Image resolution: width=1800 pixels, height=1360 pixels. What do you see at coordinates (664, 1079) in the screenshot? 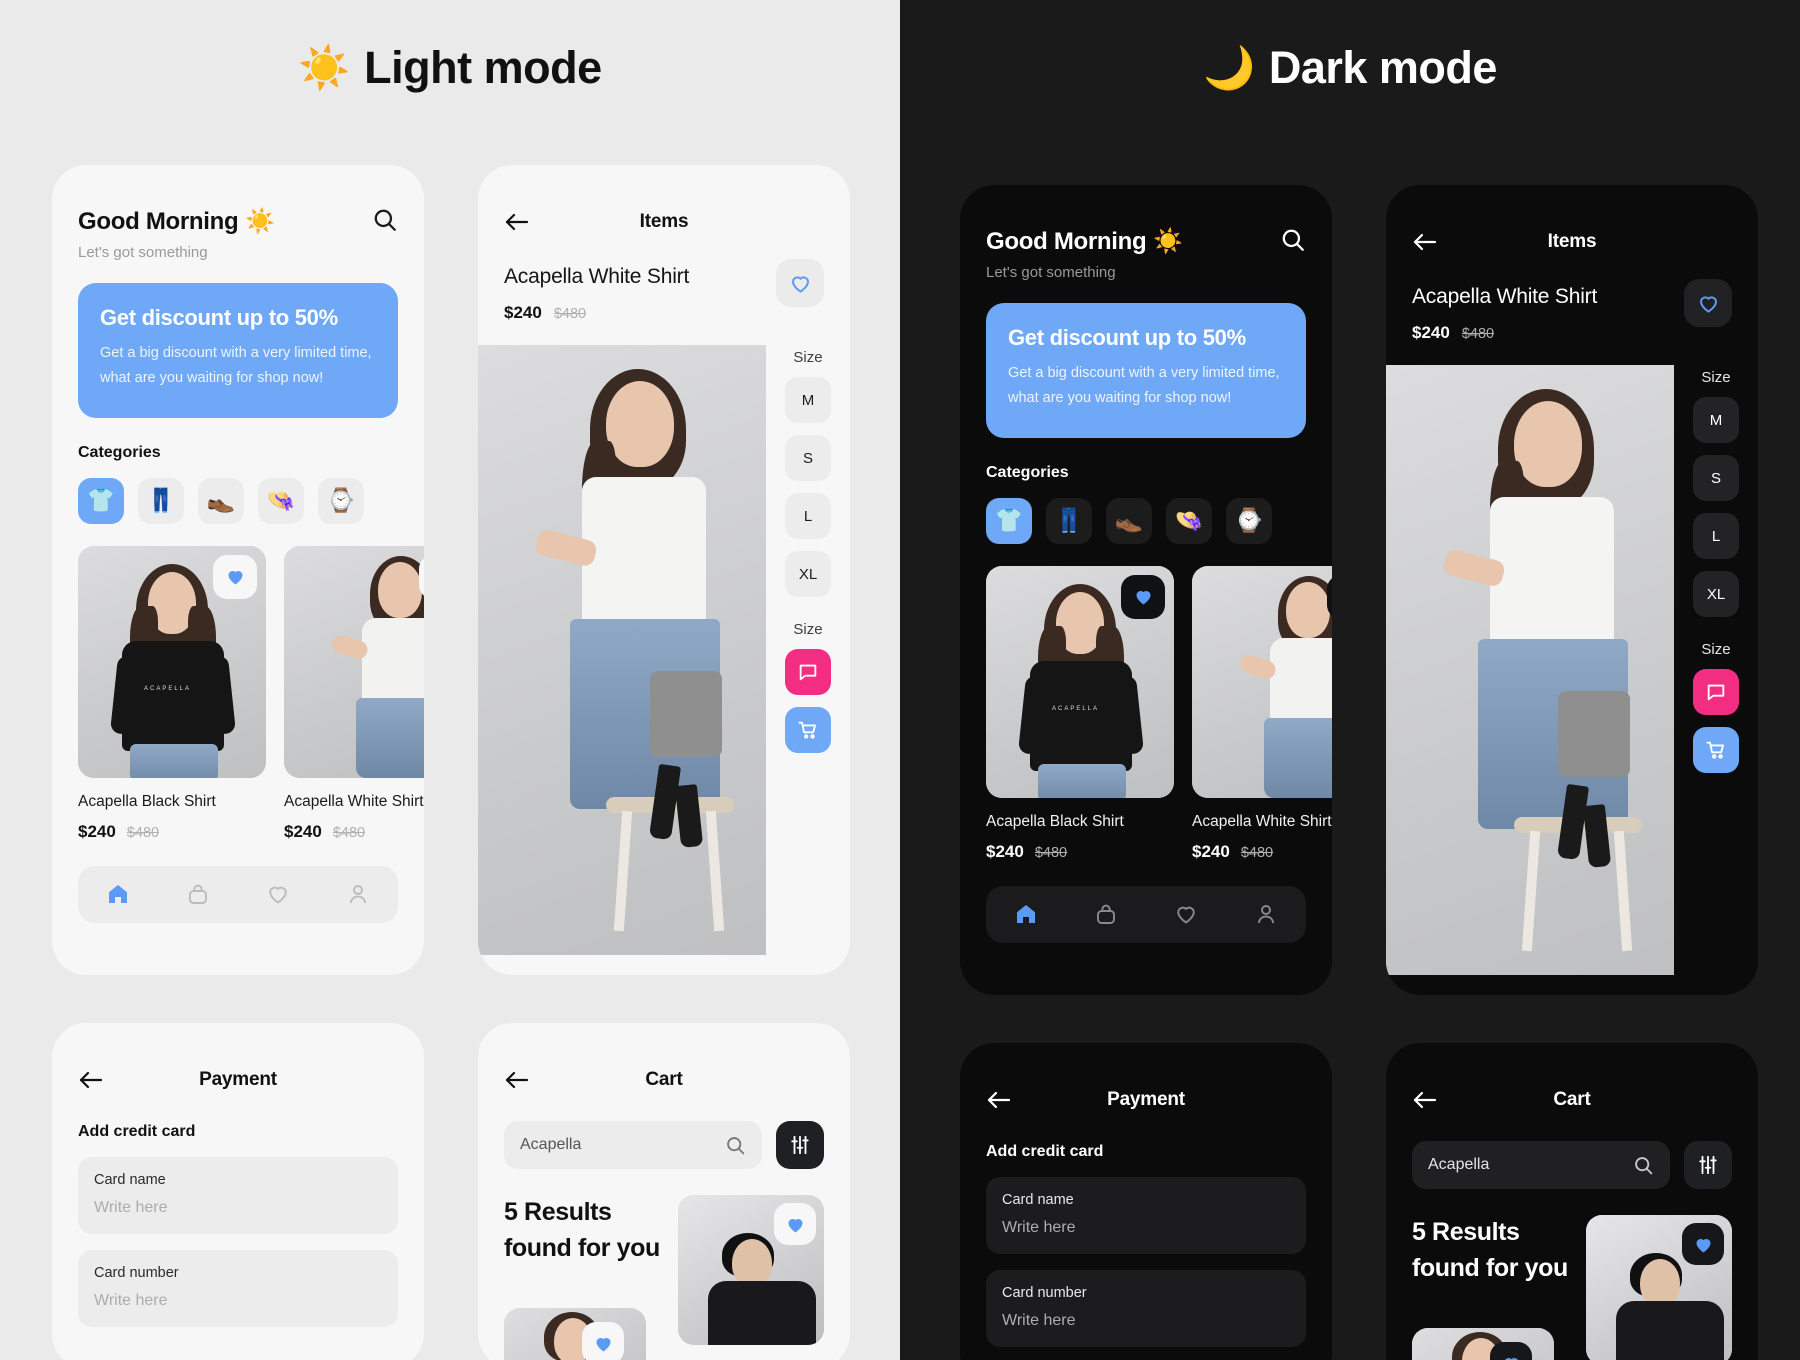
I see `cart-title: Cart` at bounding box center [664, 1079].